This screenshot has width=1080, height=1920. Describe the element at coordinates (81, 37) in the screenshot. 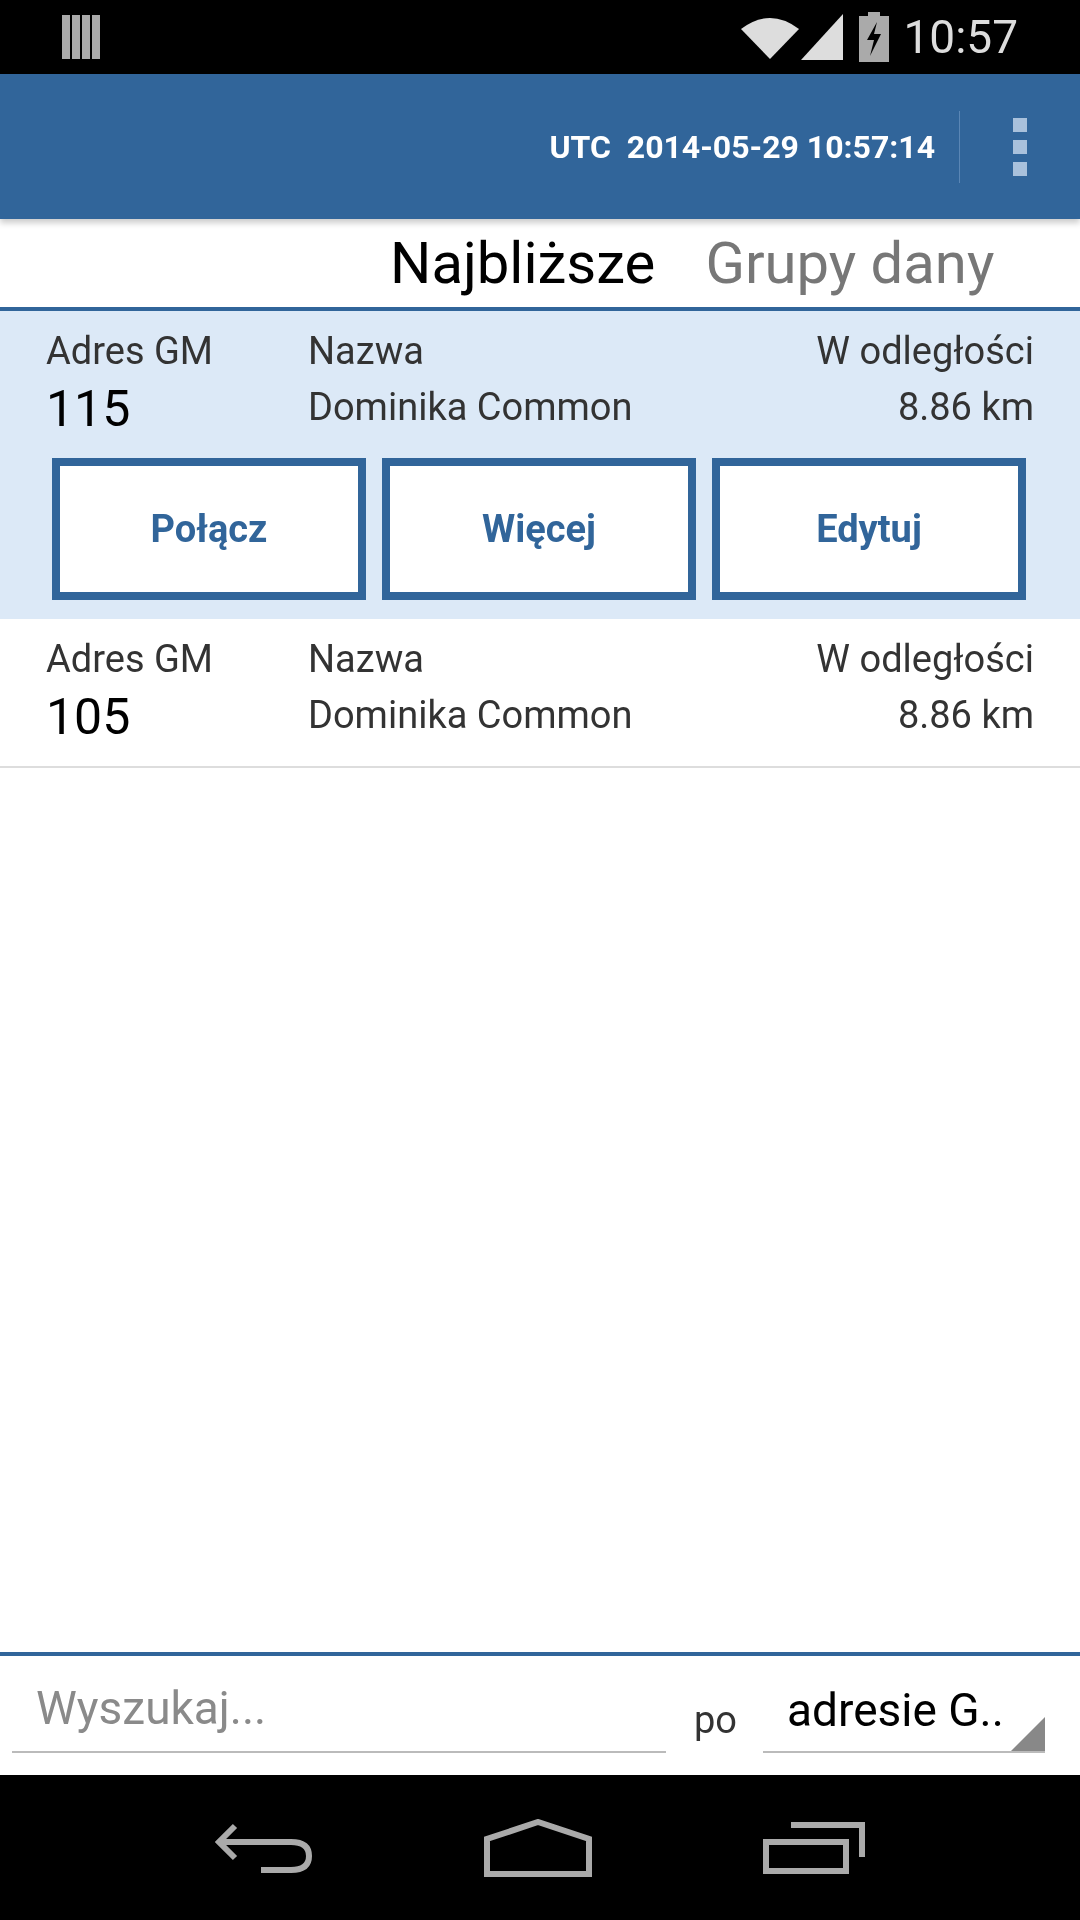

I see `notification-icon` at that location.